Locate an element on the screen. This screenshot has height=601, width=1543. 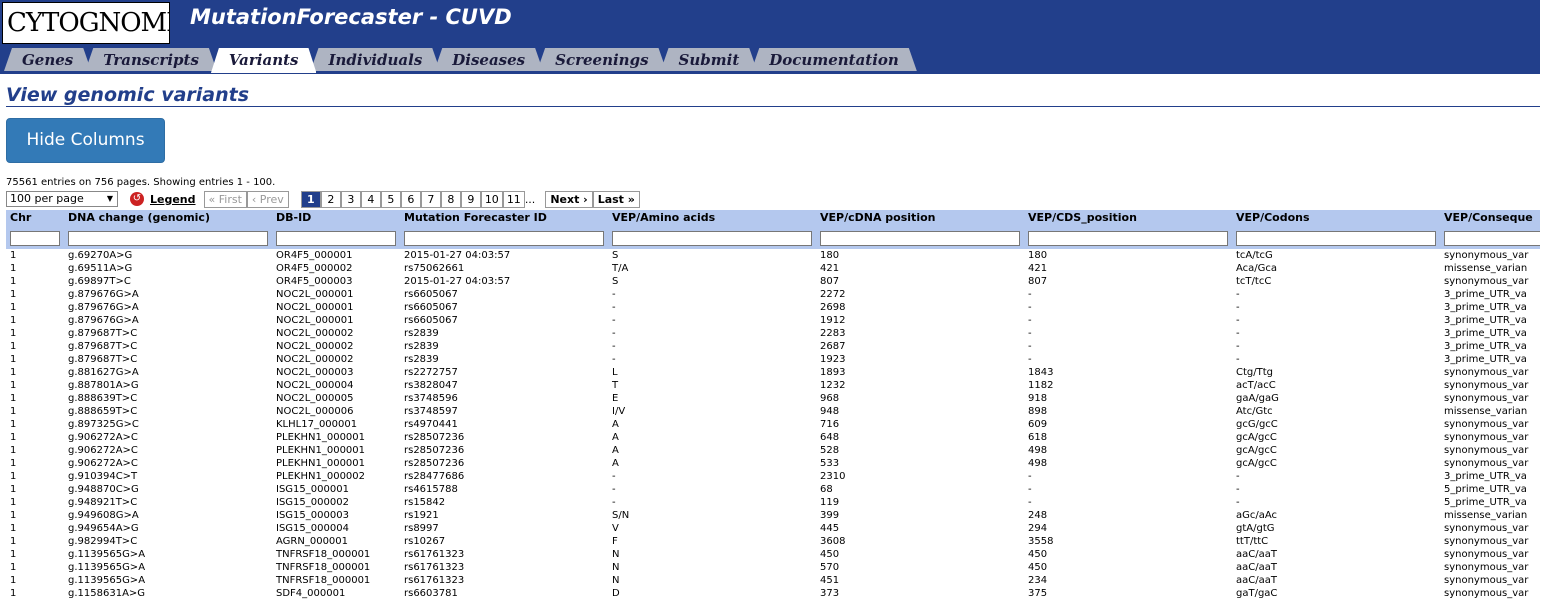
tab-transcripts: Transcripts is located at coordinates (151, 59).